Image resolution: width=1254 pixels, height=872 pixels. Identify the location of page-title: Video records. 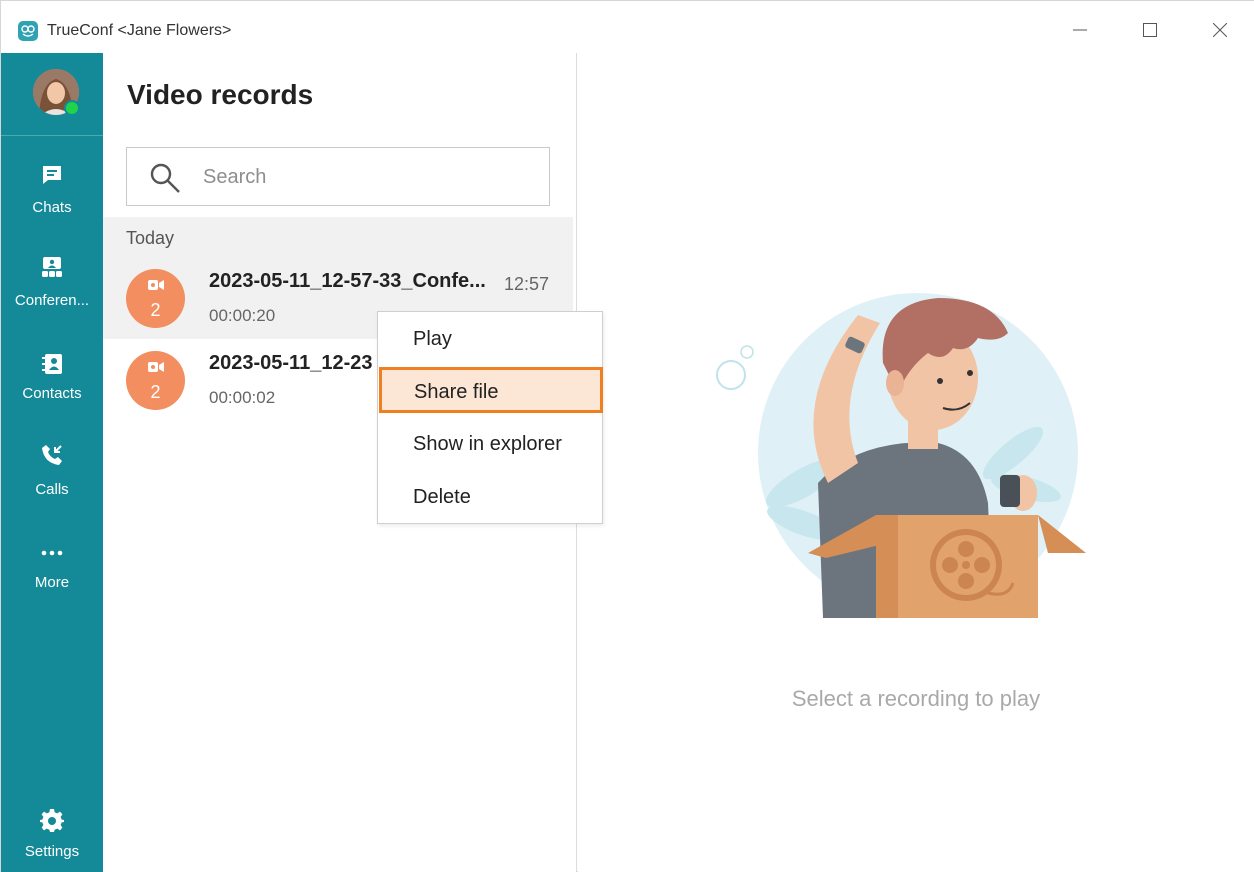
(220, 94).